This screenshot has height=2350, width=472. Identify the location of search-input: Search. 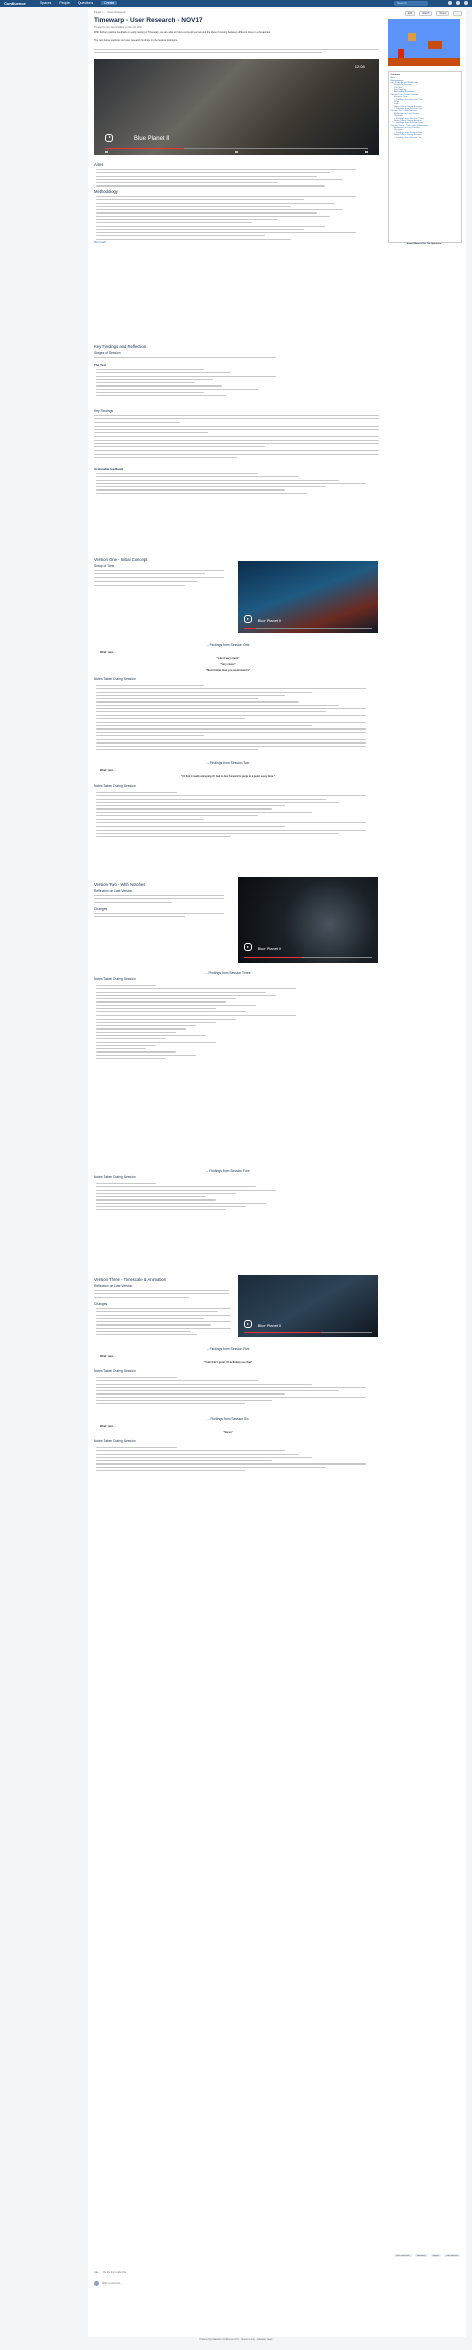
(411, 3).